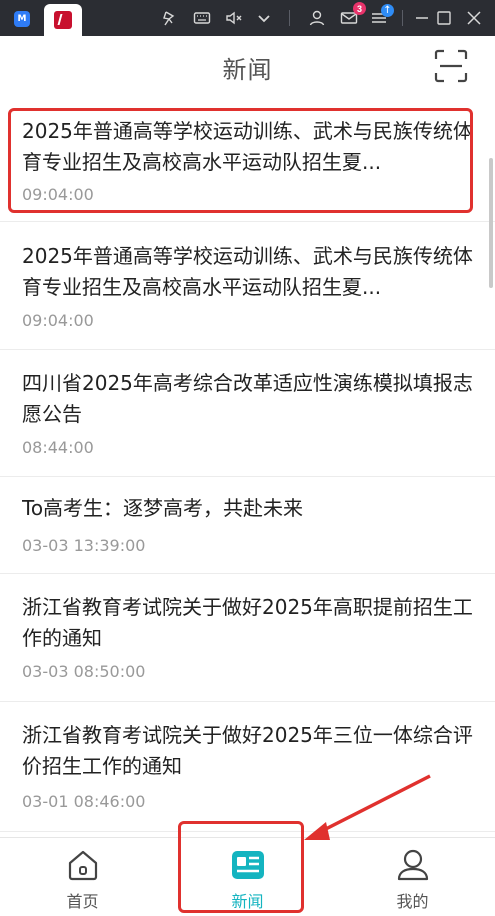 This screenshot has height=916, width=495. I want to click on chevron-down-icon, so click(264, 18).